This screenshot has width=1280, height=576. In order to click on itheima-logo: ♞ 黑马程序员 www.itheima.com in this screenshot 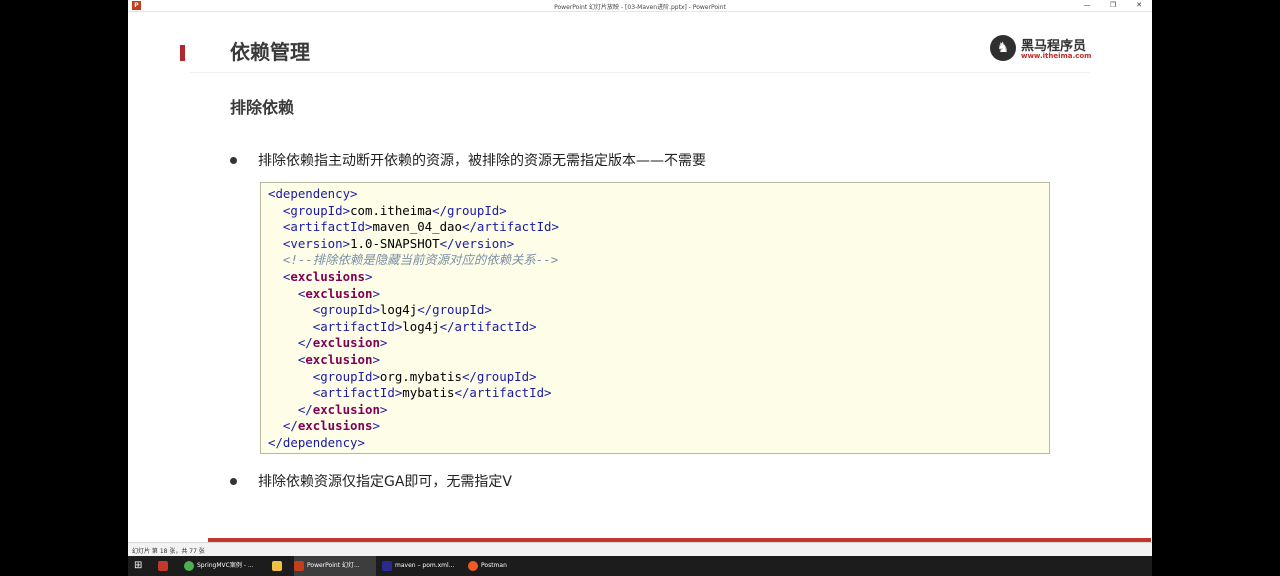, I will do `click(1045, 49)`.